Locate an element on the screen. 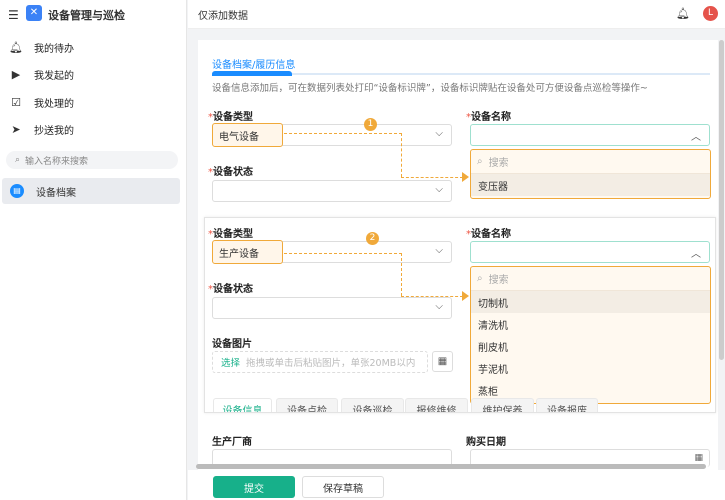 This screenshot has height=500, width=725. qr-code-icon: ▦ is located at coordinates (442, 361).